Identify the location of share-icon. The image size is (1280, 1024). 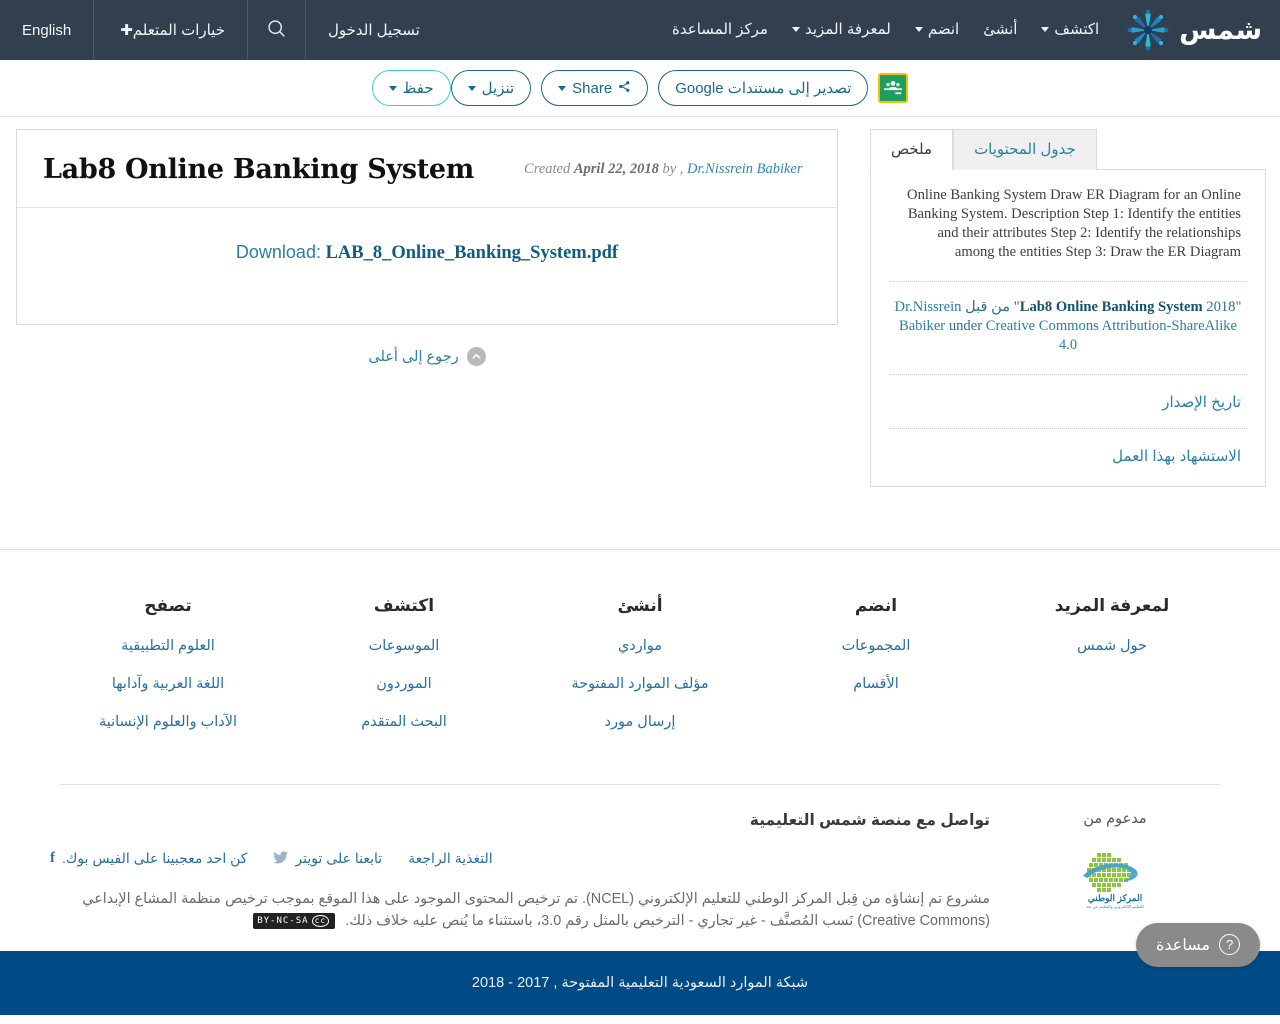
(624, 88).